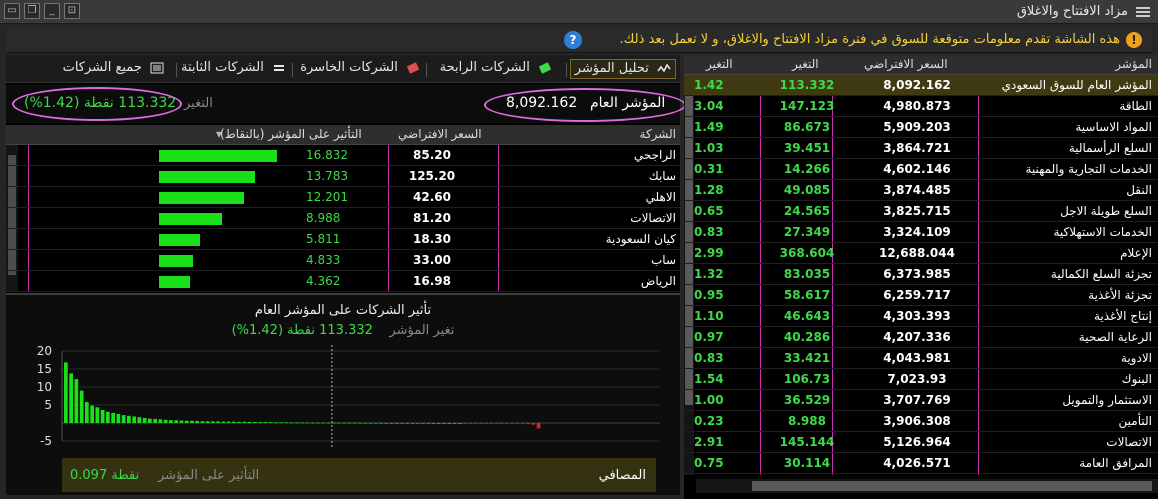 This screenshot has height=499, width=1158. Describe the element at coordinates (343, 176) in the screenshot. I see `company-row: سابك 125.20 13.783` at that location.